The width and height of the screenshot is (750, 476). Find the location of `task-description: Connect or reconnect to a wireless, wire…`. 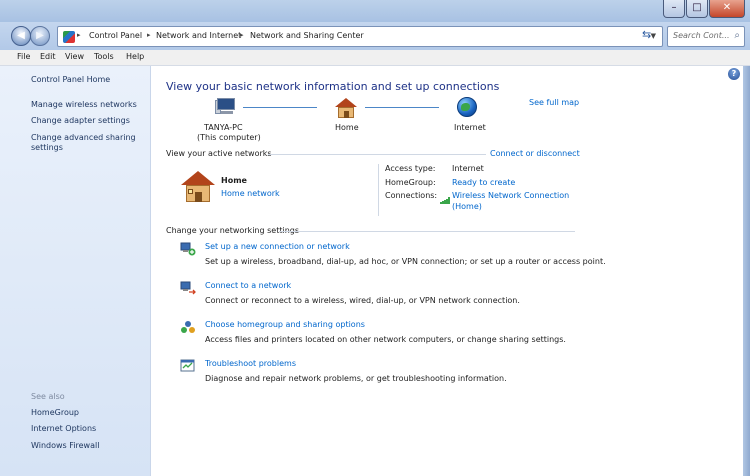

task-description: Connect or reconnect to a wireless, wire… is located at coordinates (362, 300).